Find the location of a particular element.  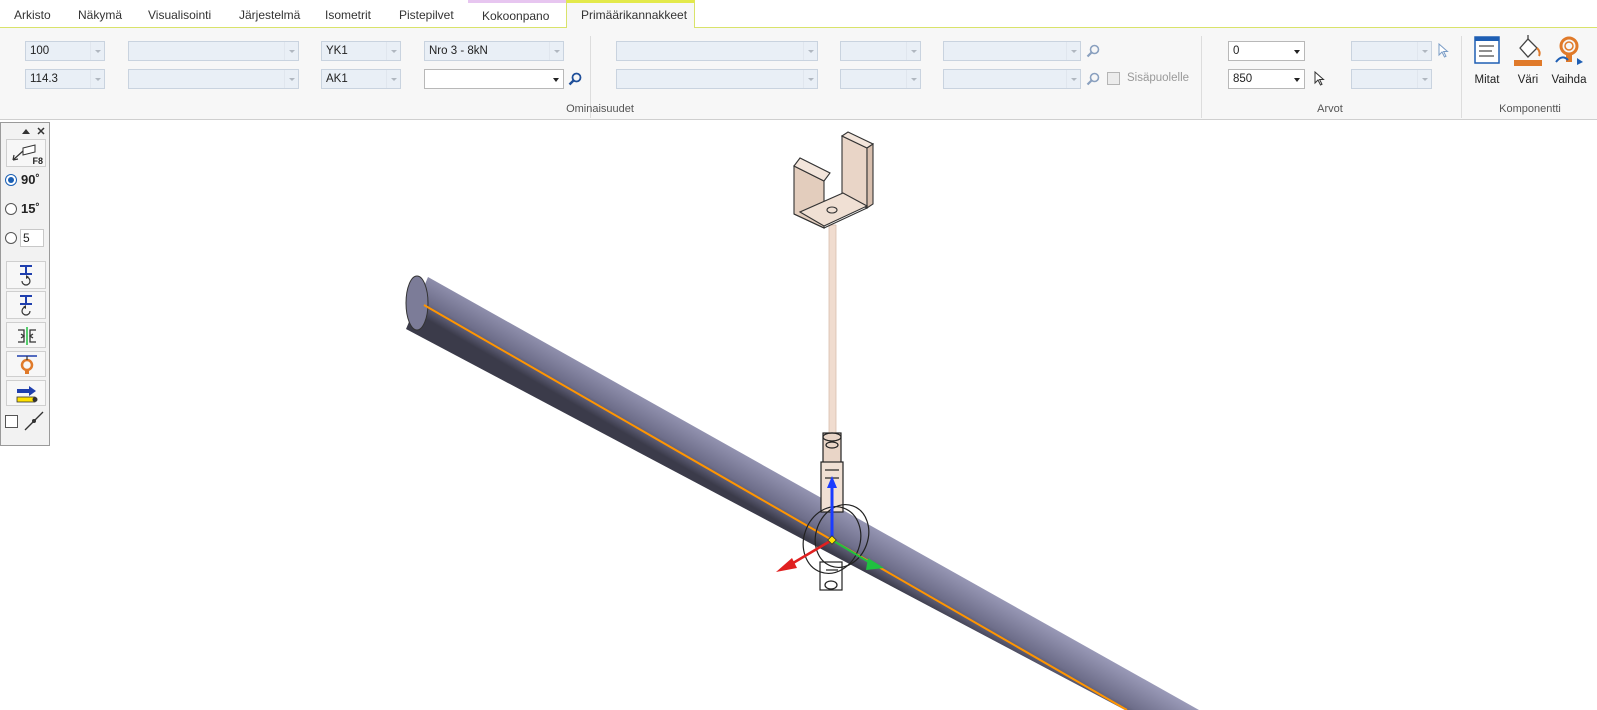

angle-15-label: 15˚ is located at coordinates (30, 208).